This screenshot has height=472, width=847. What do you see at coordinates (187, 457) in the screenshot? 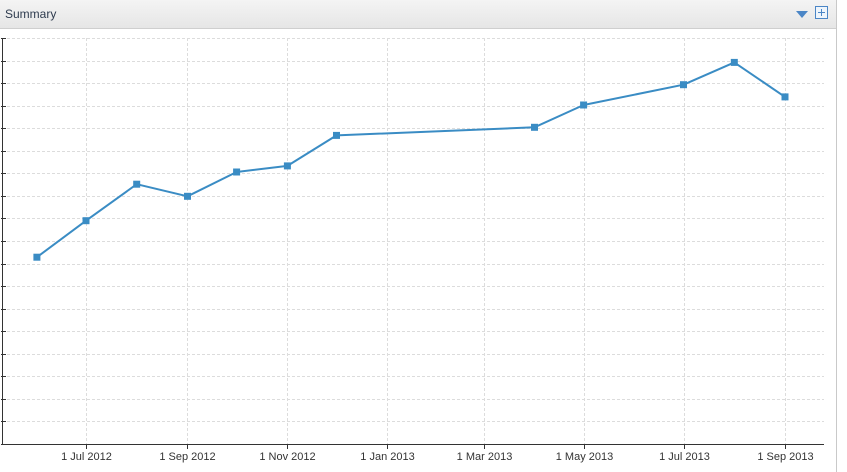
I see `x-tick-label: 1 Sep 2012` at bounding box center [187, 457].